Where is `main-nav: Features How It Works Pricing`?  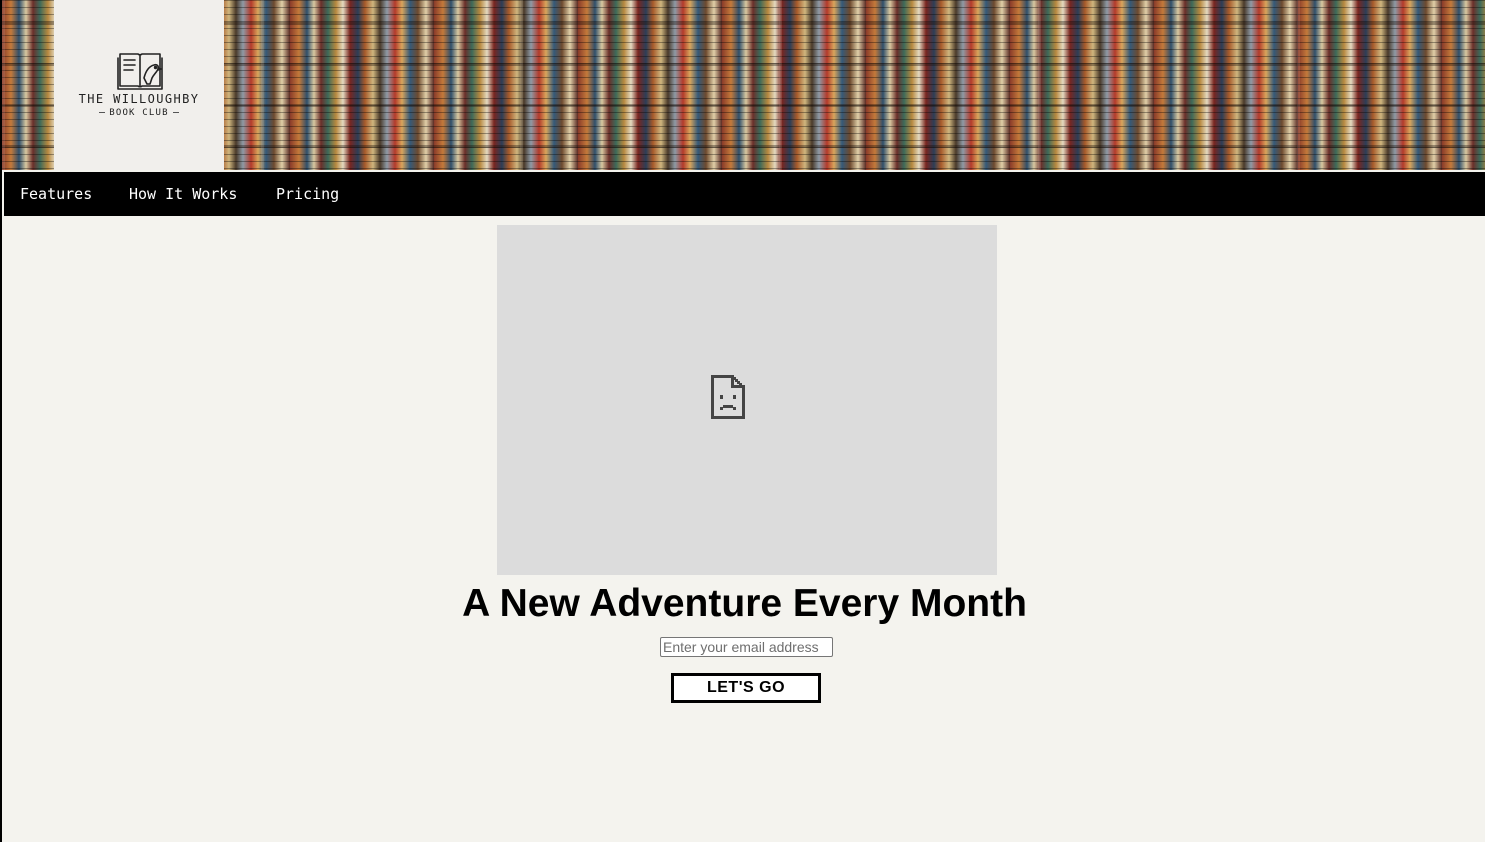
main-nav: Features How It Works Pricing is located at coordinates (744, 194).